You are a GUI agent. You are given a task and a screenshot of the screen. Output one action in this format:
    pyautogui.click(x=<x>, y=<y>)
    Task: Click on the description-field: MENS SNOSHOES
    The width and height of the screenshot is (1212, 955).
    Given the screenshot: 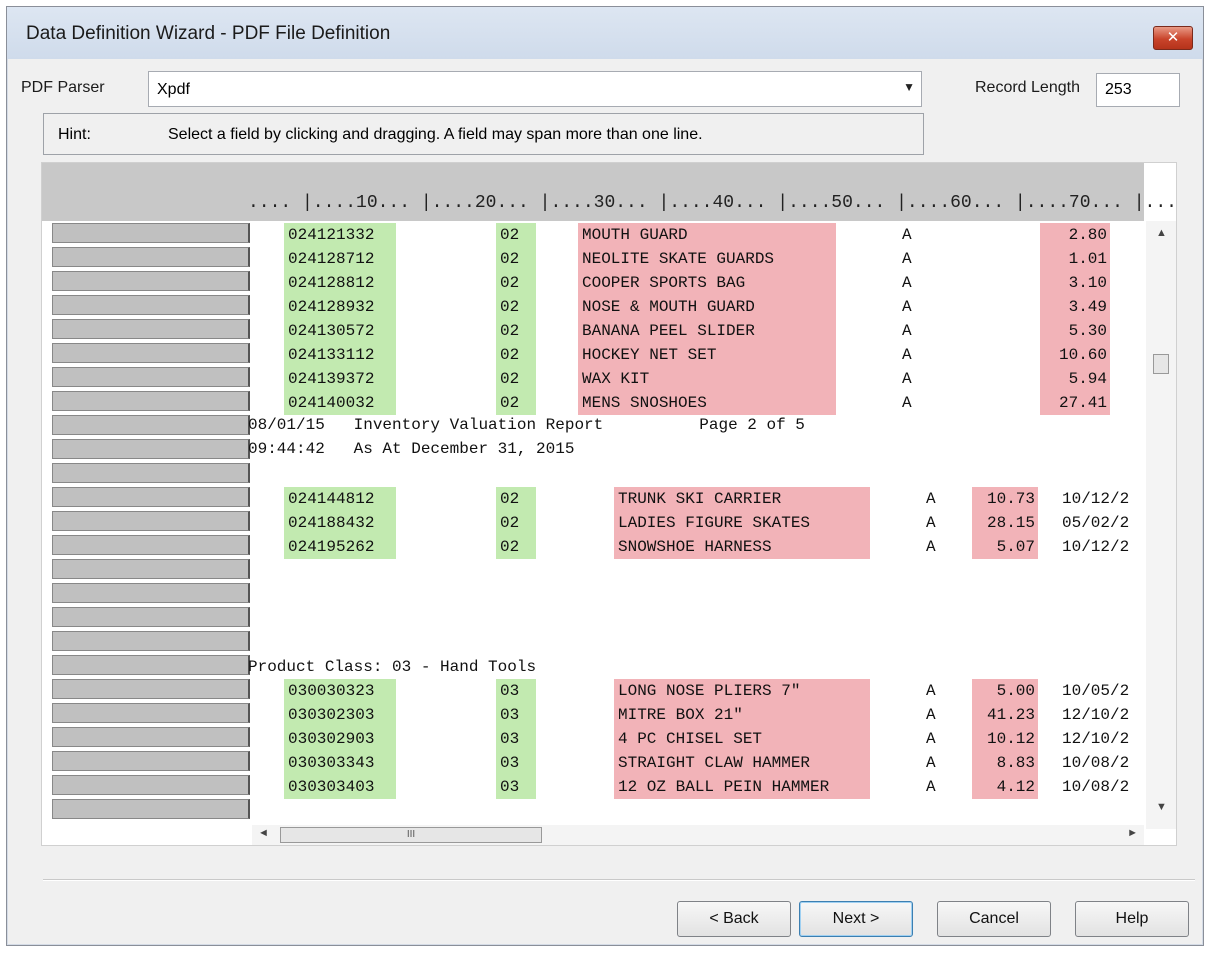 What is the action you would take?
    pyautogui.click(x=707, y=403)
    